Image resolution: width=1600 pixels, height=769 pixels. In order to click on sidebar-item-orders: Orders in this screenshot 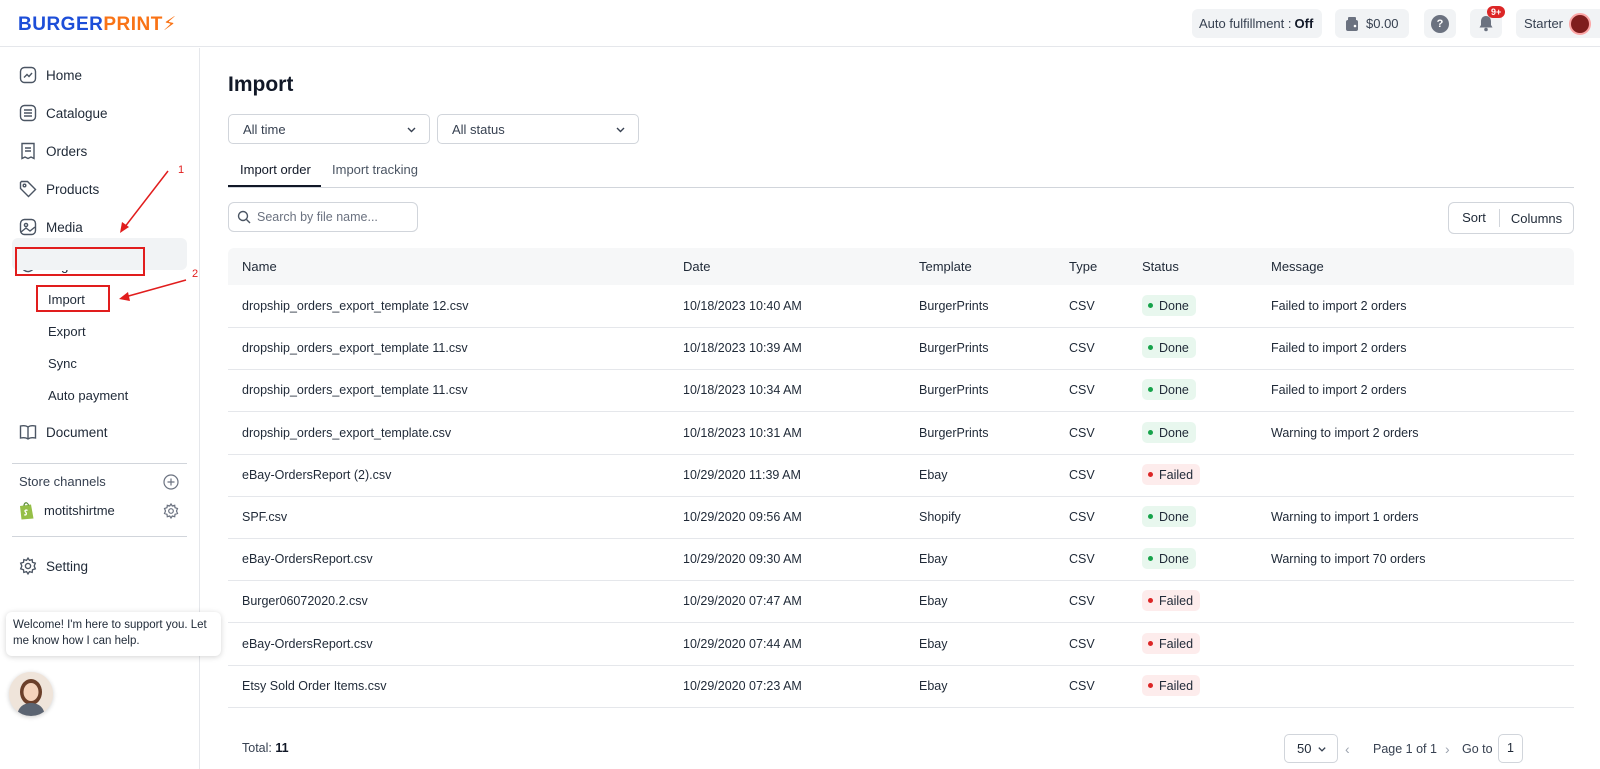, I will do `click(52, 151)`.